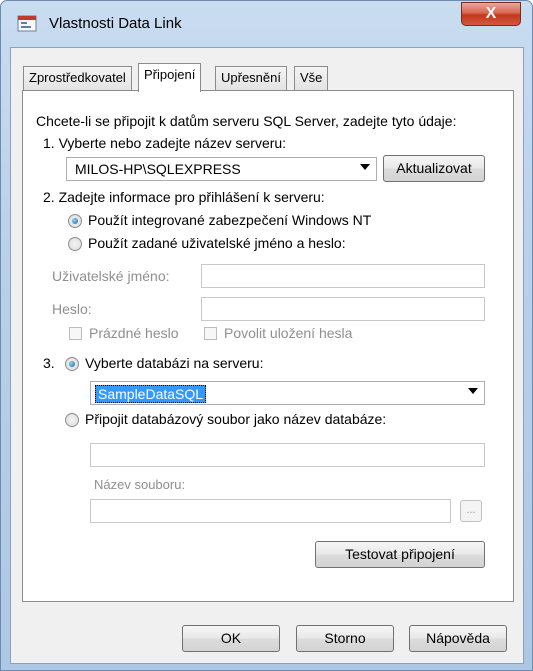 This screenshot has height=671, width=533. I want to click on blank-password-checkbox, so click(75, 333).